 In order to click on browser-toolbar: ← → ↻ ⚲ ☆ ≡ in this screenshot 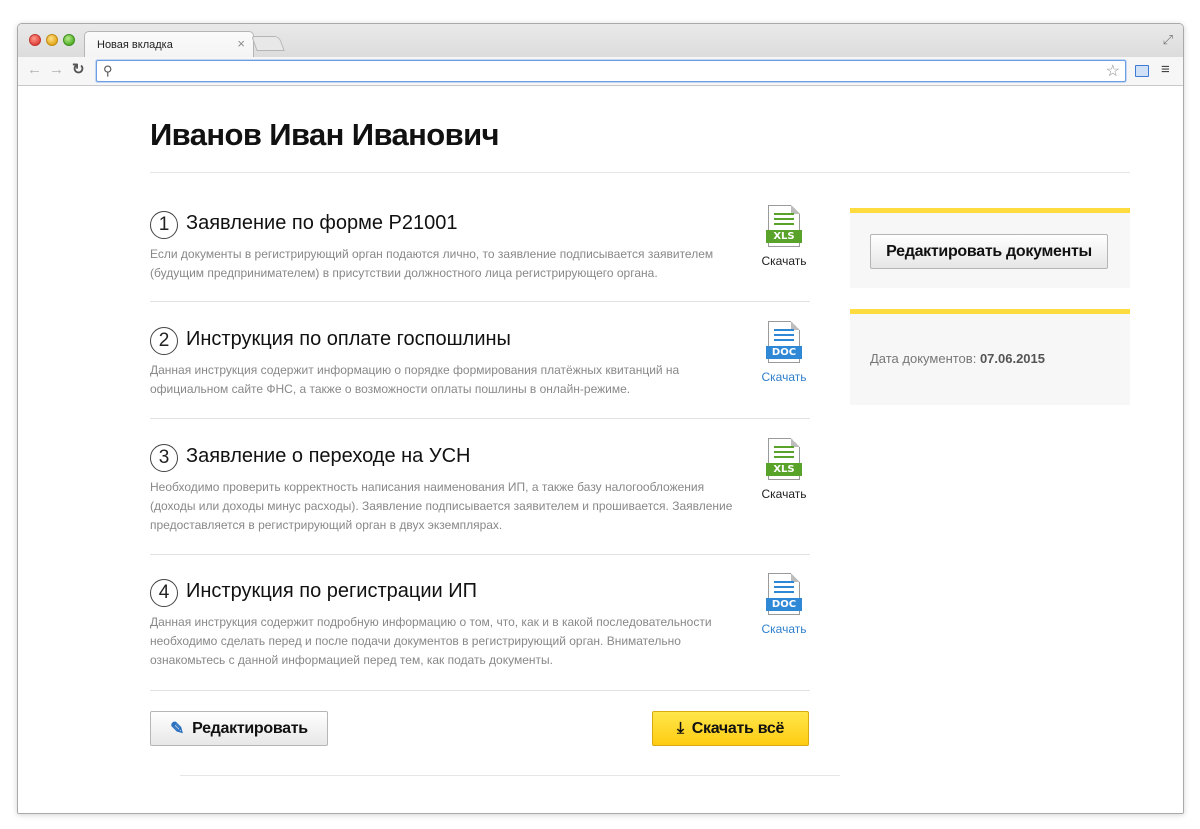, I will do `click(600, 71)`.